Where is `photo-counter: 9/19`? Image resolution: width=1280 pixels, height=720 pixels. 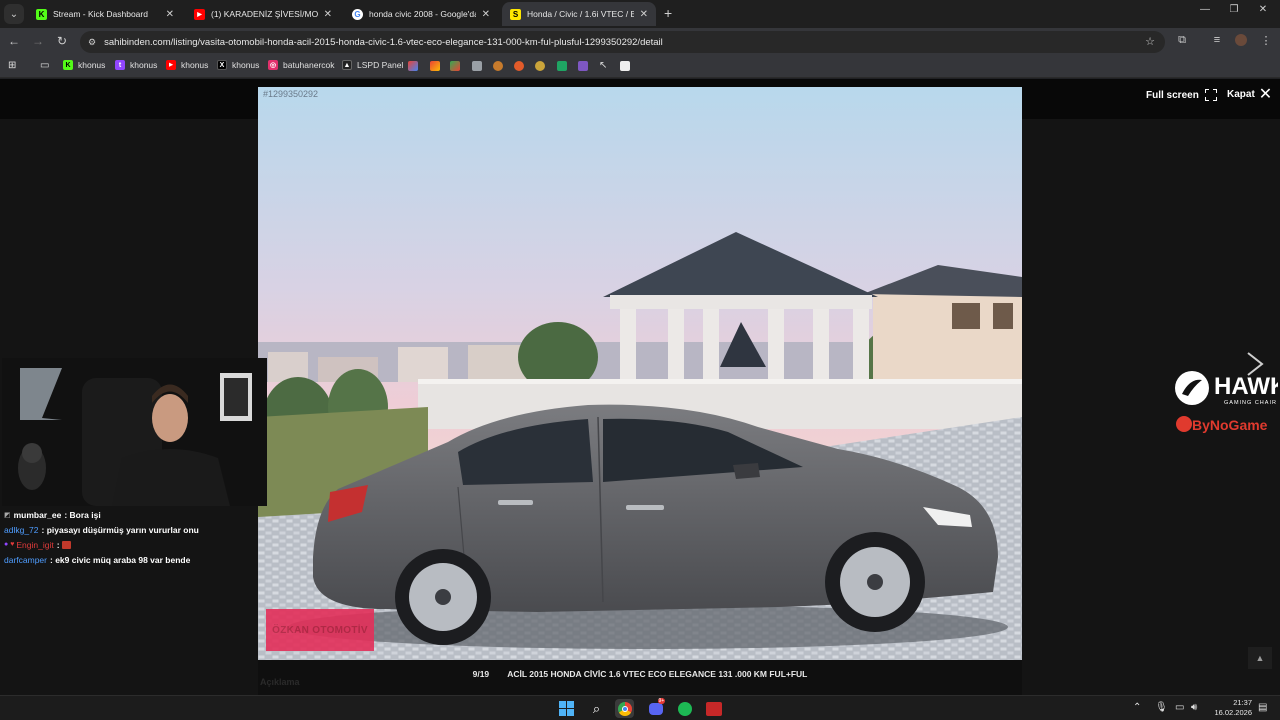 photo-counter: 9/19 is located at coordinates (481, 674).